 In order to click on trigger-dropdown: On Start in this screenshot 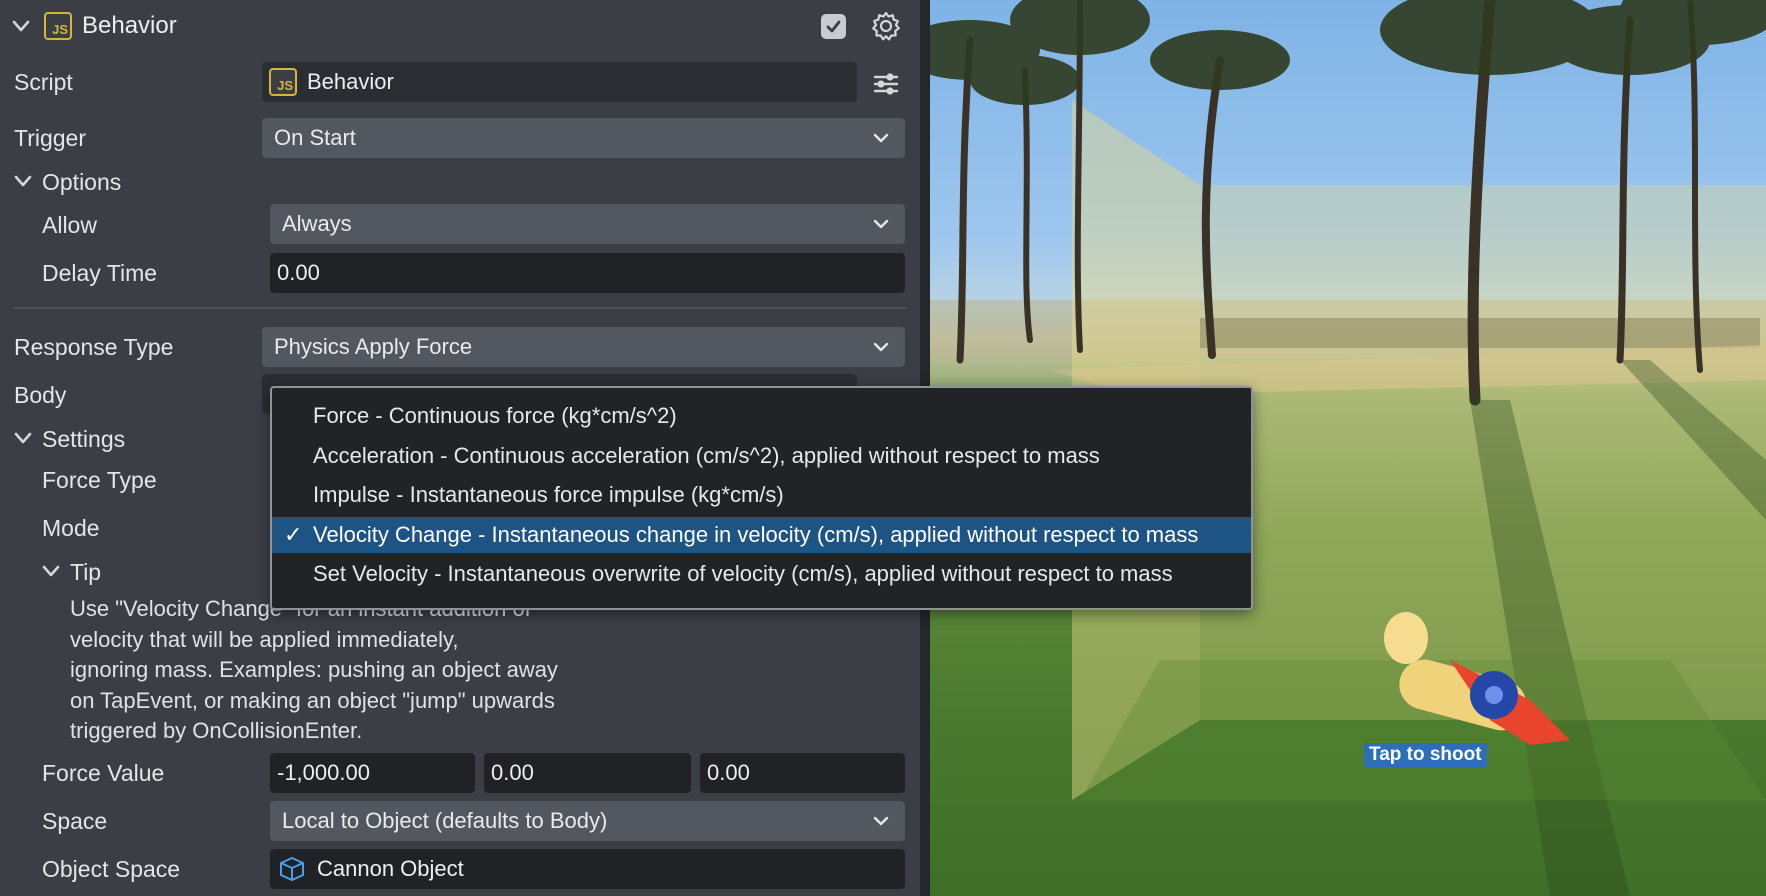, I will do `click(583, 138)`.